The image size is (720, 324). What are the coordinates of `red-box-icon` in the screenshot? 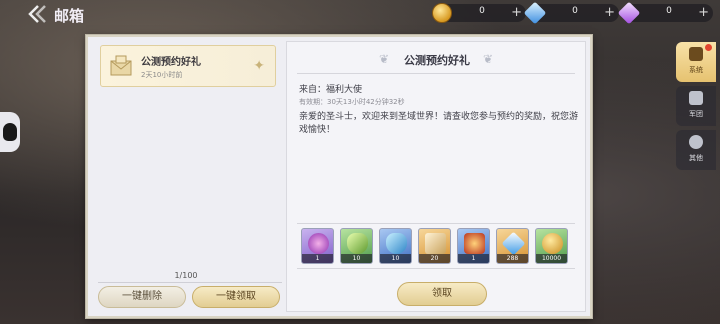 It's located at (474, 243).